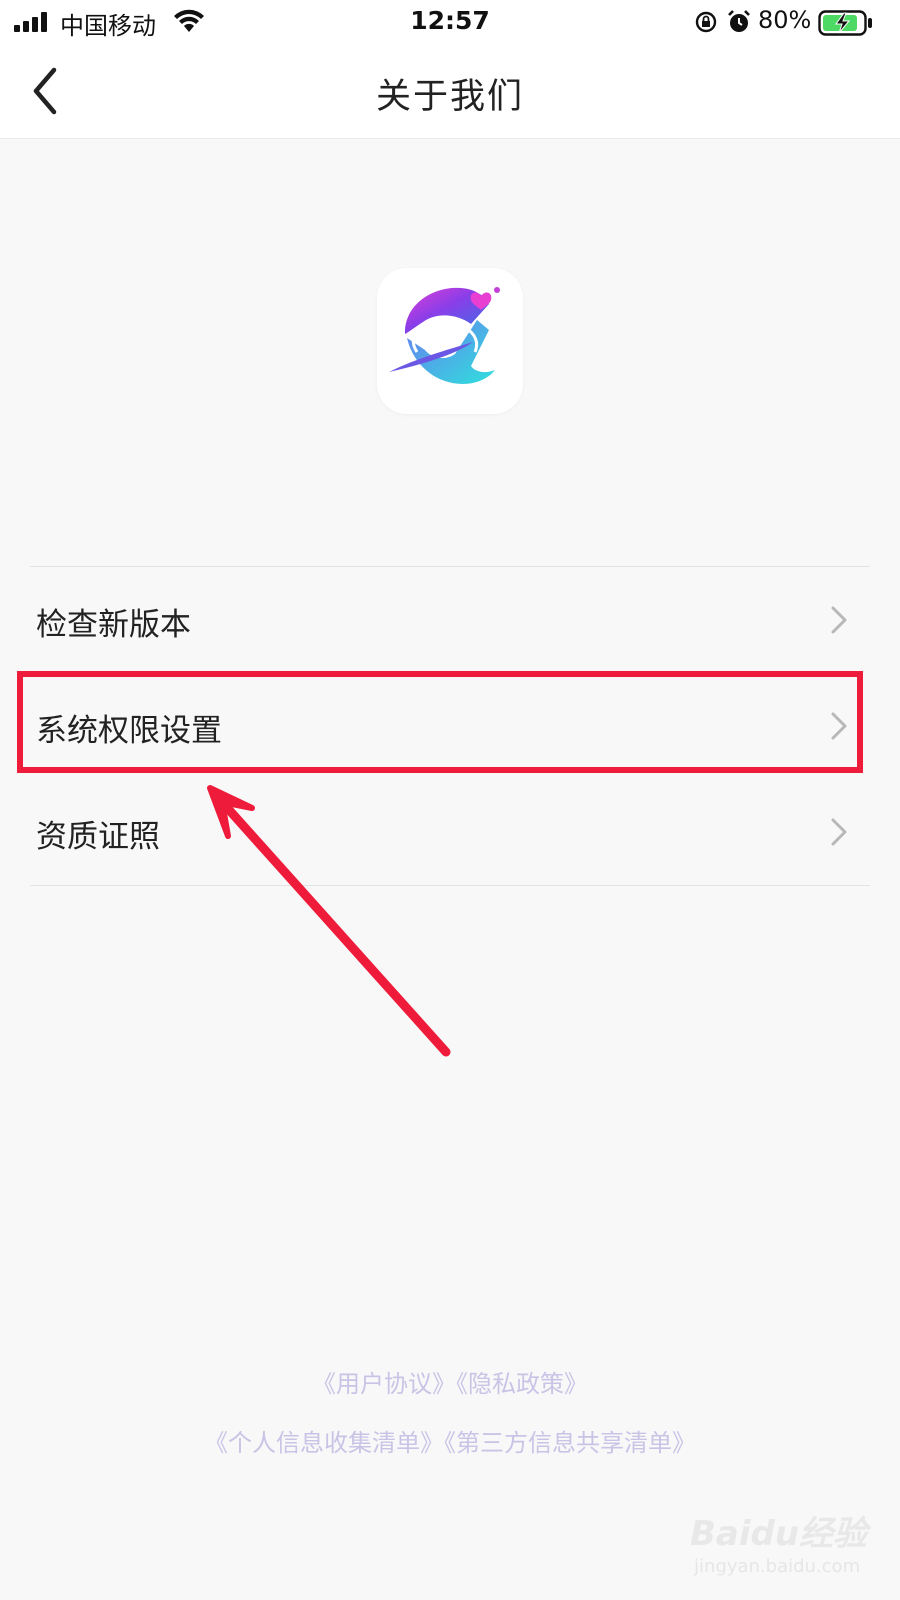 This screenshot has height=1600, width=900. What do you see at coordinates (450, 726) in the screenshot?
I see `system-permission-settings-item: 系统权限设置` at bounding box center [450, 726].